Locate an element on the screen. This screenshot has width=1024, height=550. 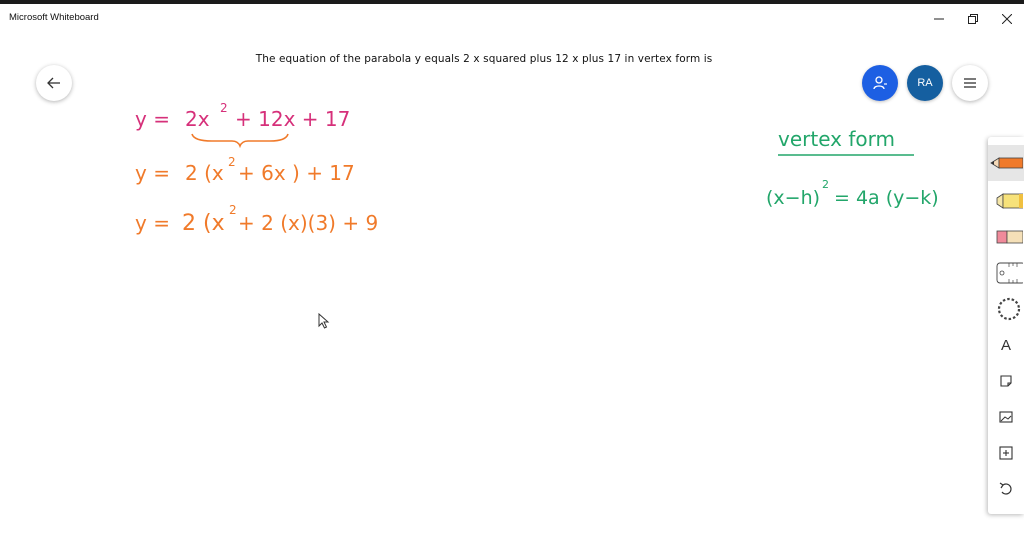
underbrace-stroke is located at coordinates (240, 141).